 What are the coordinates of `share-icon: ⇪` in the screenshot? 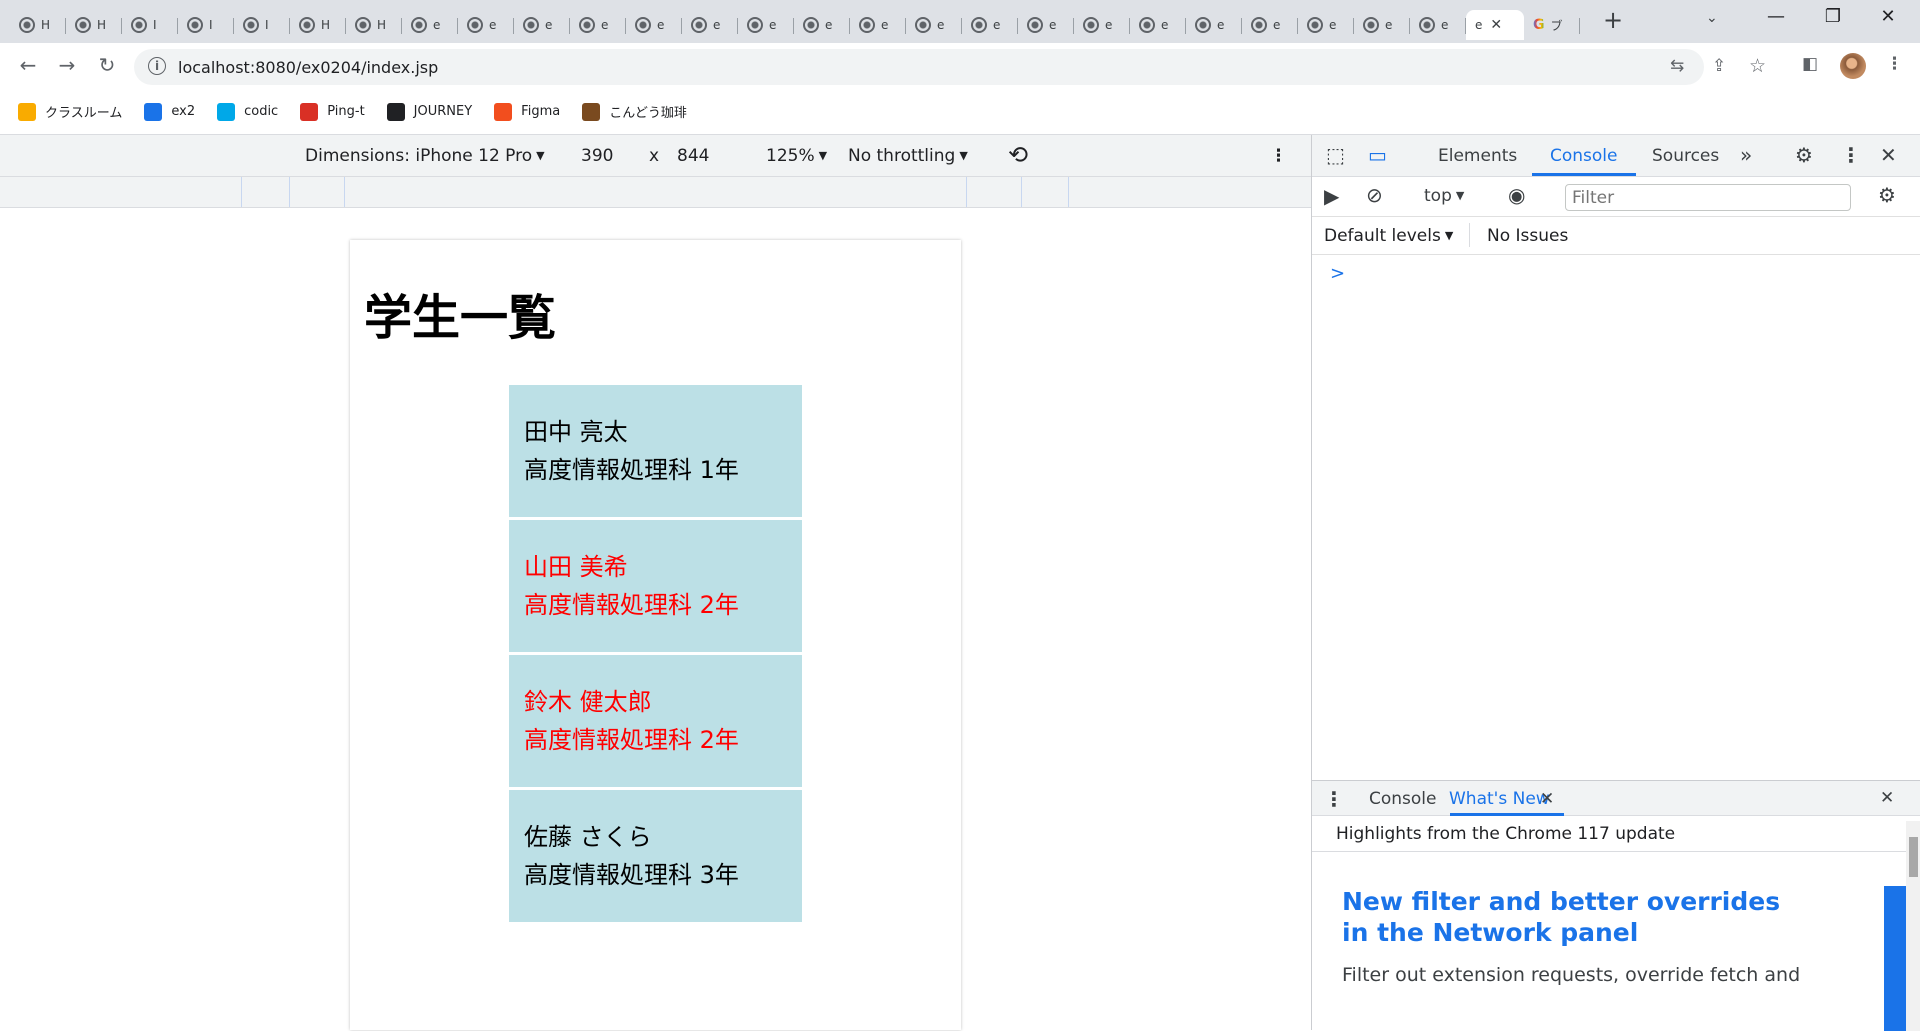 It's located at (1719, 66).